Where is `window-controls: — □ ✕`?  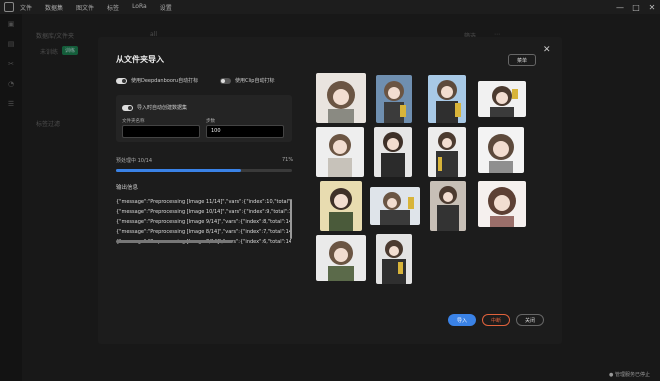
window-controls: — □ ✕ is located at coordinates (636, 7).